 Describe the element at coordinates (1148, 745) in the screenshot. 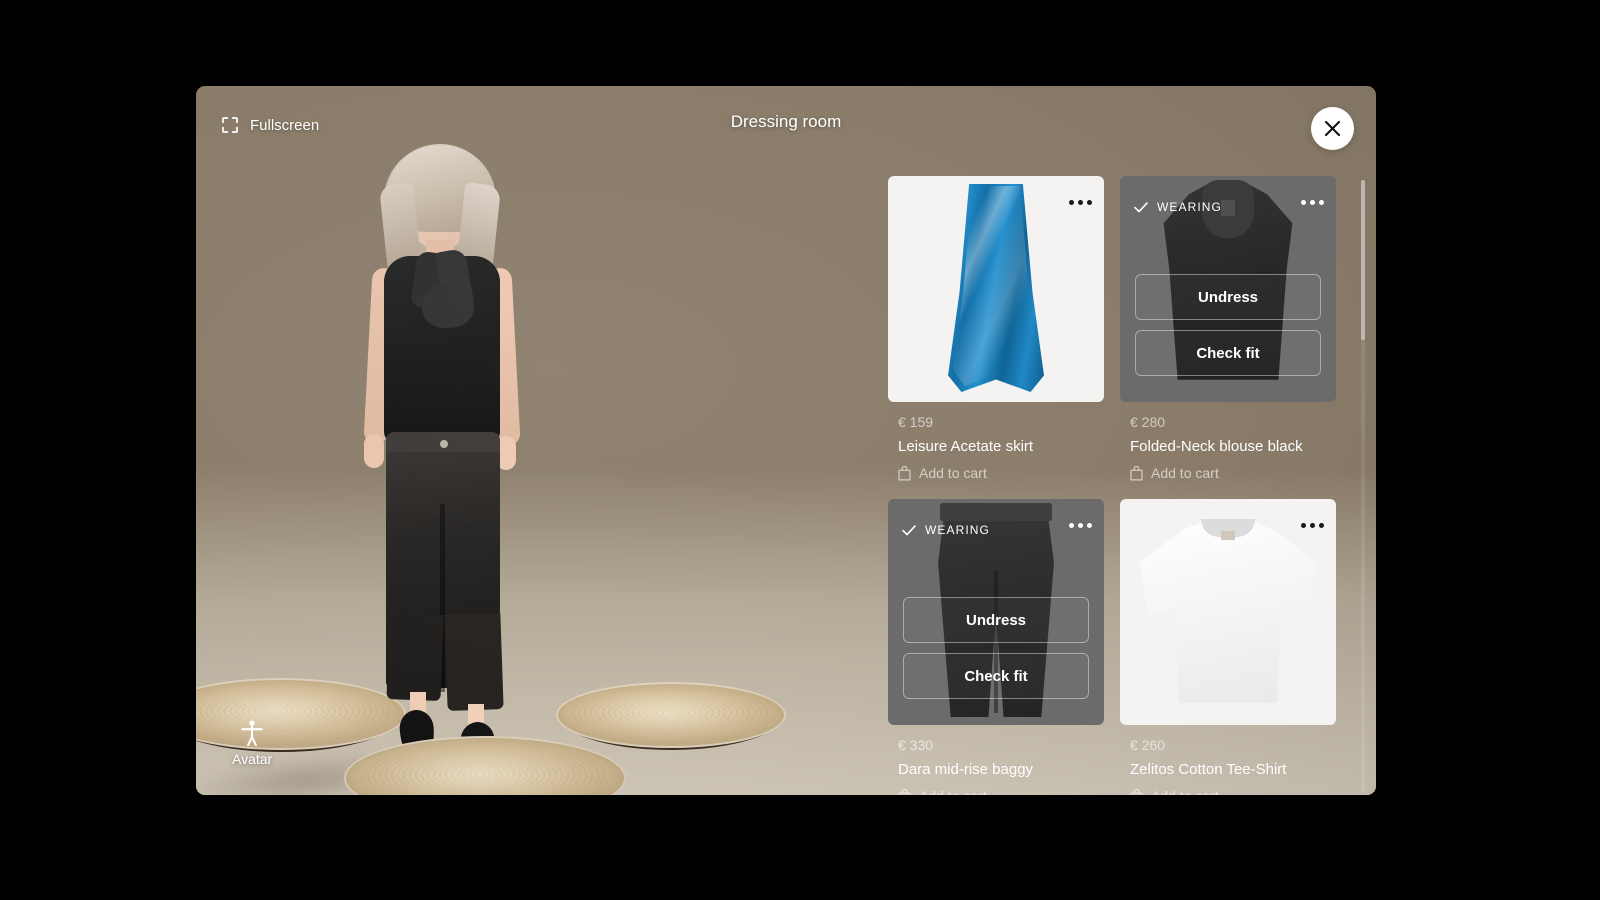

I see `product-price: € 260` at that location.